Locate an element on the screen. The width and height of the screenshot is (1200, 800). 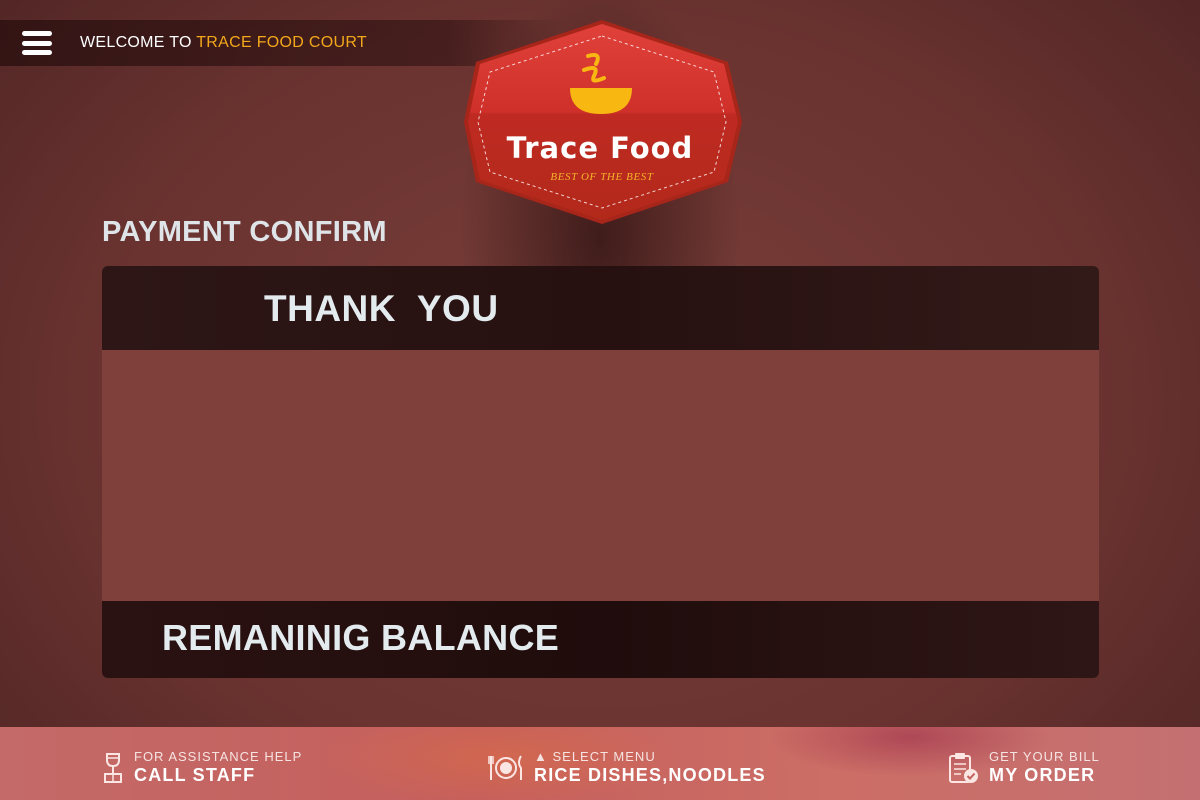
call-staff-button: FOR ASSISTANCE HELP CALL STAFF is located at coordinates (202, 767).